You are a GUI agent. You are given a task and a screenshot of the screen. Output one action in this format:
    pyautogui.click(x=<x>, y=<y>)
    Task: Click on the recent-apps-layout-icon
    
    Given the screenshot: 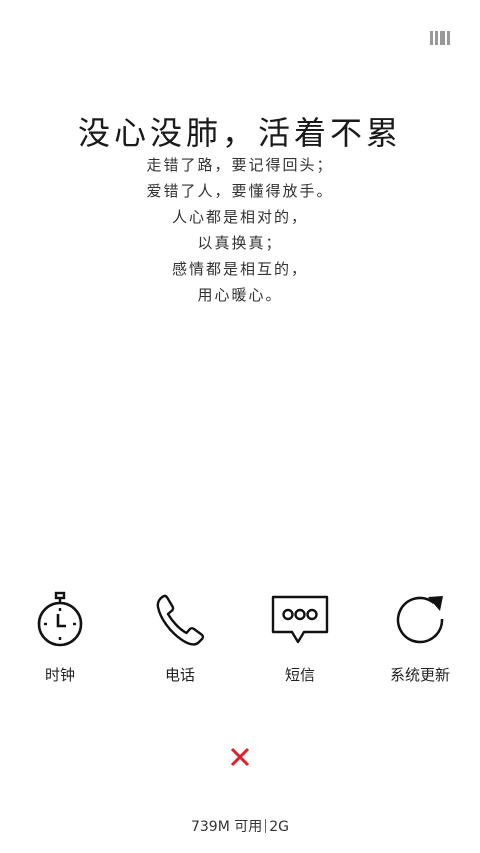 What is the action you would take?
    pyautogui.click(x=441, y=38)
    